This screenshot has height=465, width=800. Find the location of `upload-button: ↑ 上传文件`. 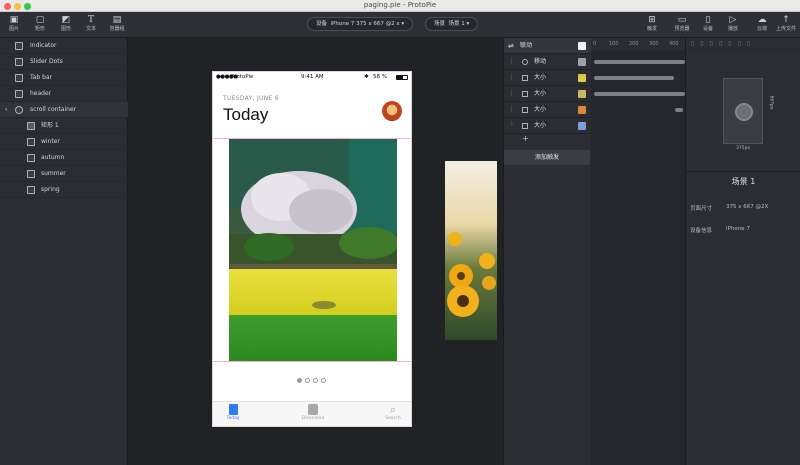

upload-button: ↑ 上传文件 is located at coordinates (786, 23).